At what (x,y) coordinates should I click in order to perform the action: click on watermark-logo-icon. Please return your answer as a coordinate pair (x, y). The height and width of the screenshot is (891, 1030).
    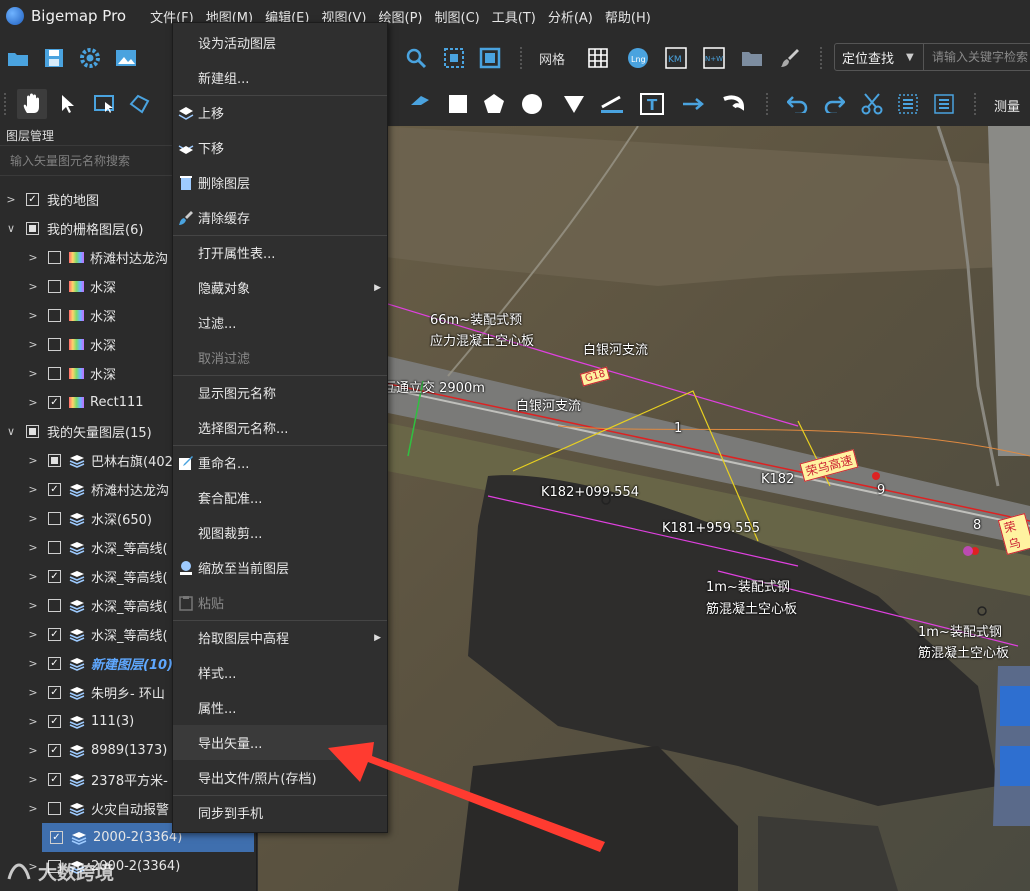
    Looking at the image, I should click on (19, 870).